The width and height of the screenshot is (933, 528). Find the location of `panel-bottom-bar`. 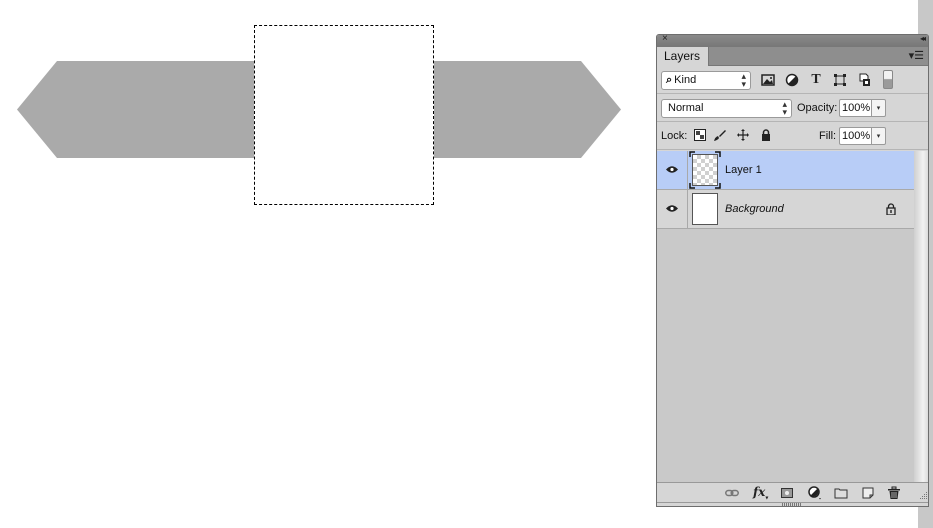

panel-bottom-bar is located at coordinates (792, 504).